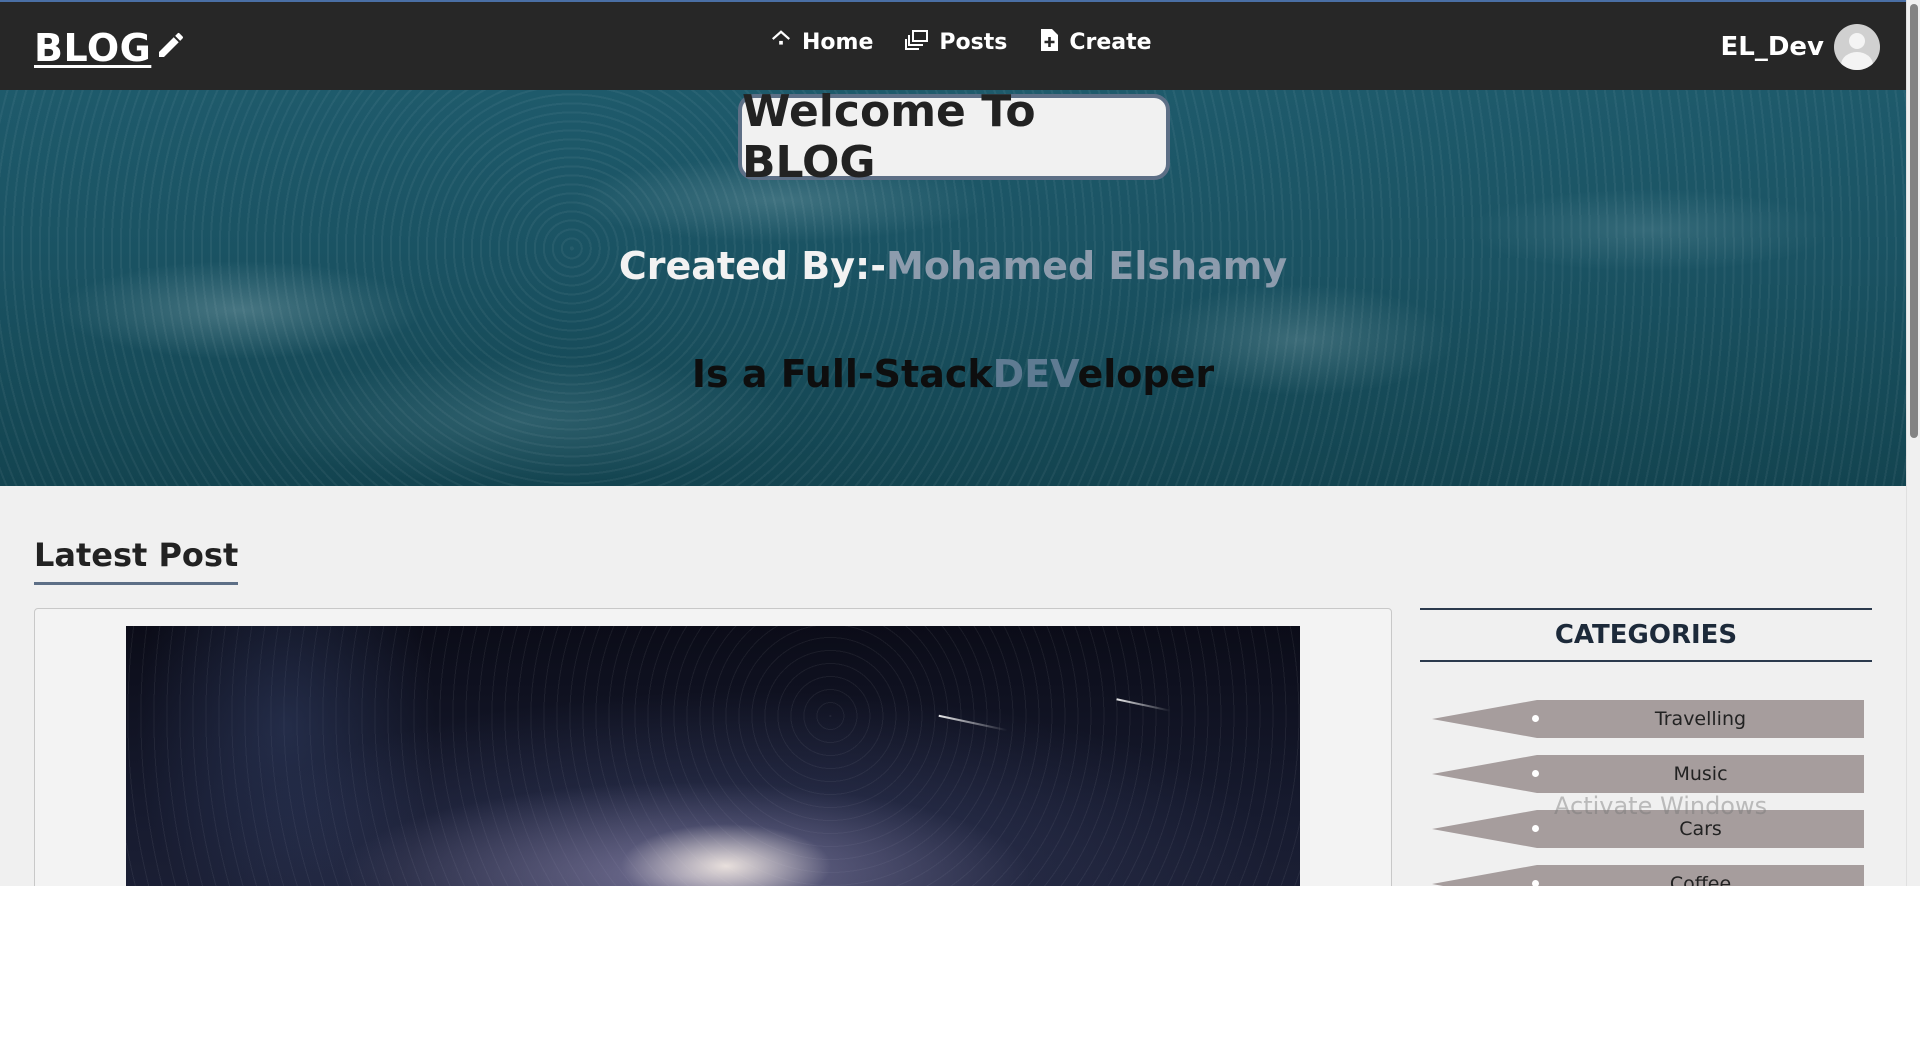 Image resolution: width=1920 pixels, height=1042 pixels. Describe the element at coordinates (1700, 774) in the screenshot. I see `category-label: Music` at that location.